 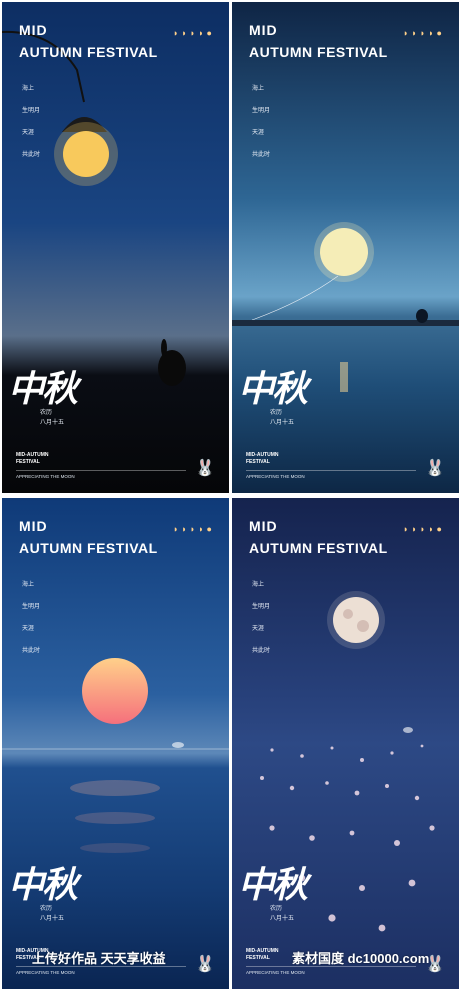 I want to click on lamp-illustration, so click(x=94, y=208).